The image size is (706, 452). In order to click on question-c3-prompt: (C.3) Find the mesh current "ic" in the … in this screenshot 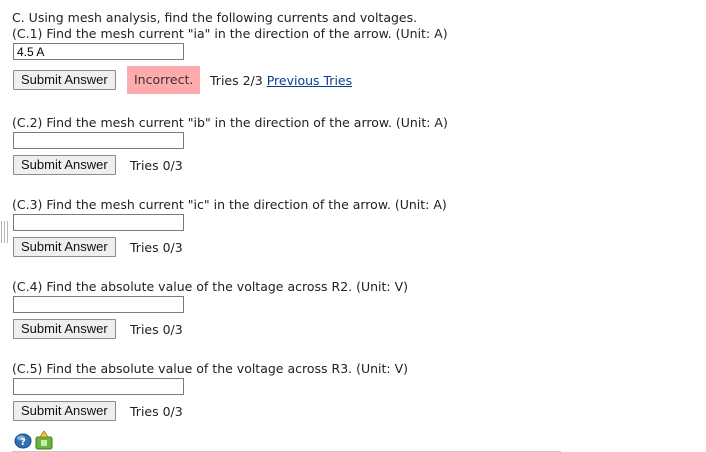, I will do `click(229, 204)`.